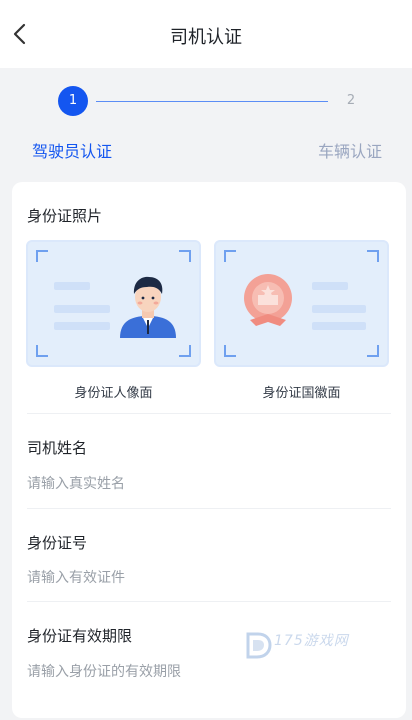 The image size is (412, 720). Describe the element at coordinates (148, 307) in the screenshot. I see `portrait-avatar-icon` at that location.